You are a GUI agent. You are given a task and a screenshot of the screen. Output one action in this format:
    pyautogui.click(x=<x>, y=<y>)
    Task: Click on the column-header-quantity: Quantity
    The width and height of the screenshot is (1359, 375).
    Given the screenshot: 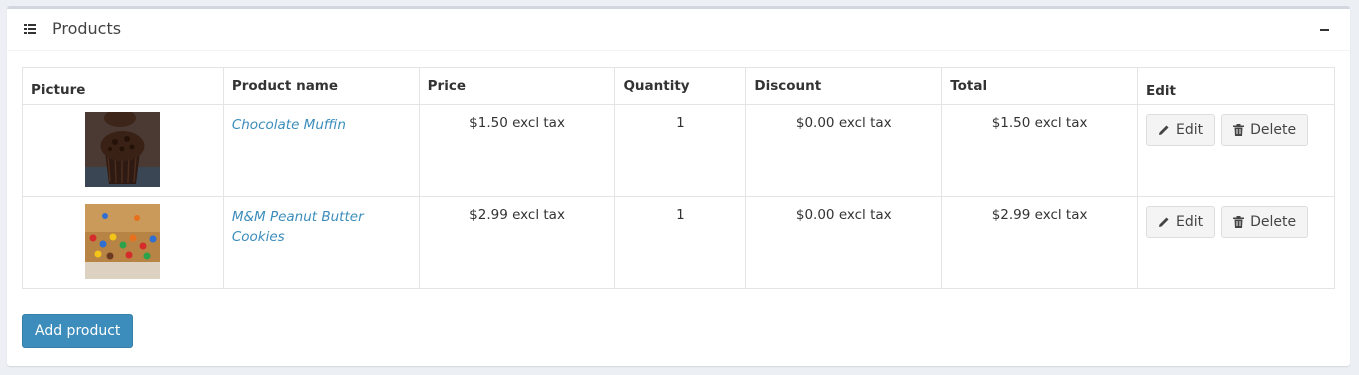 What is the action you would take?
    pyautogui.click(x=680, y=86)
    